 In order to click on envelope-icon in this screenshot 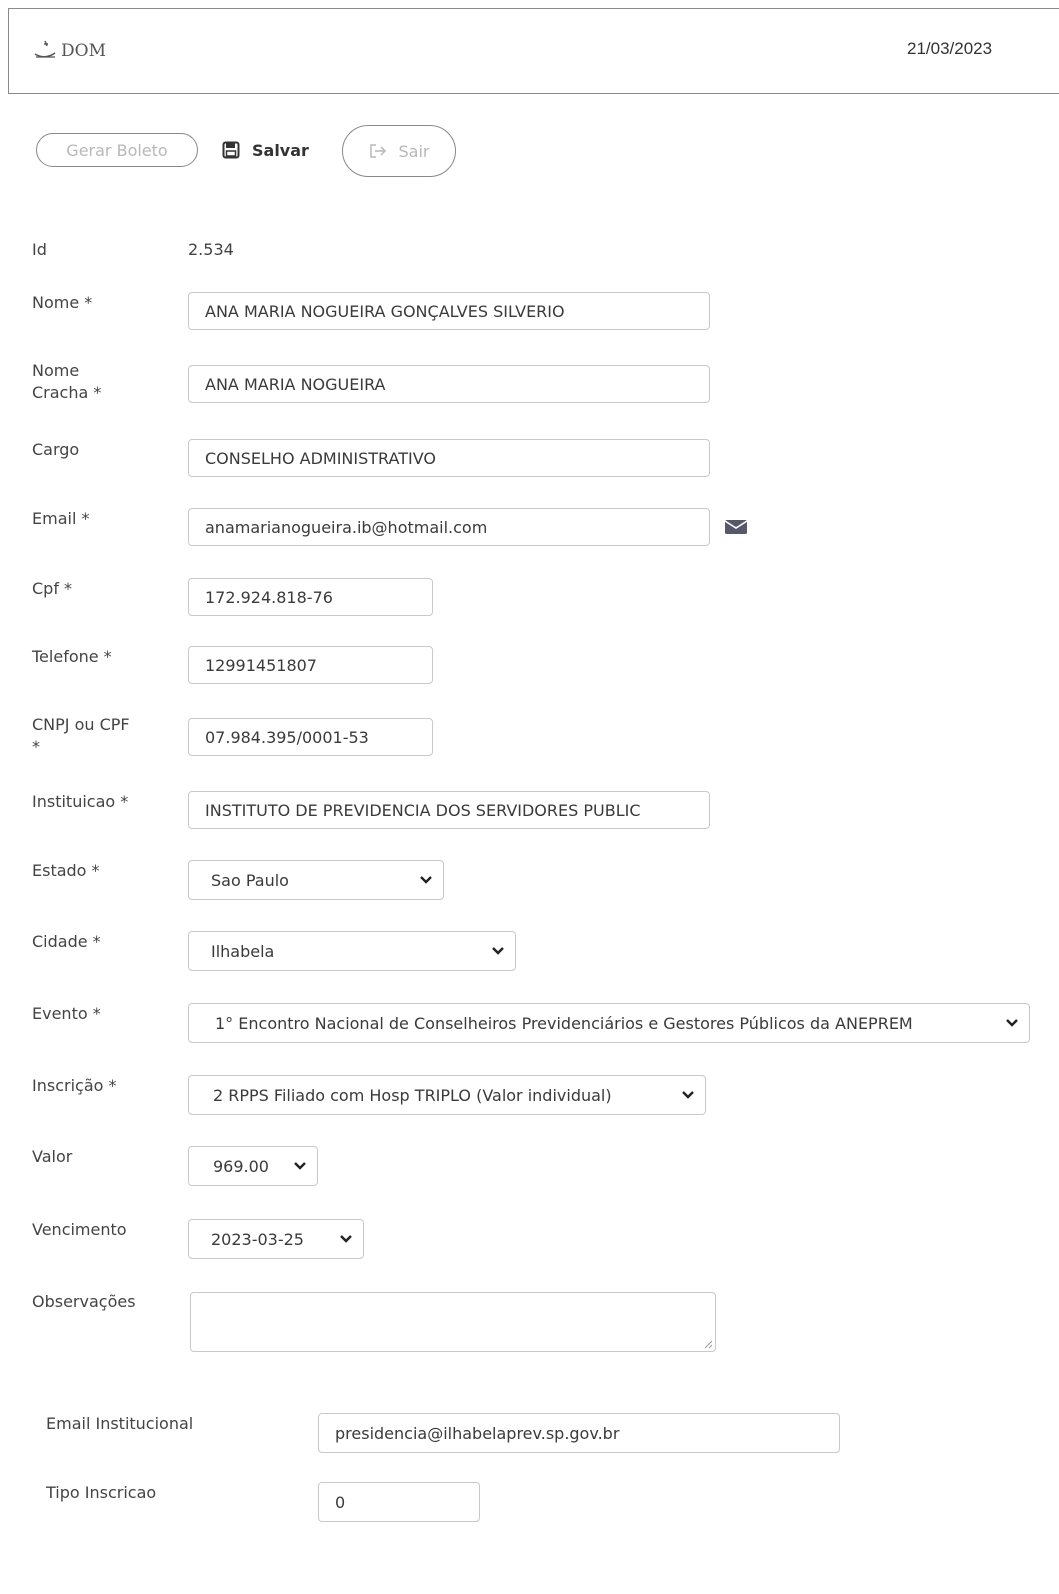, I will do `click(736, 527)`.